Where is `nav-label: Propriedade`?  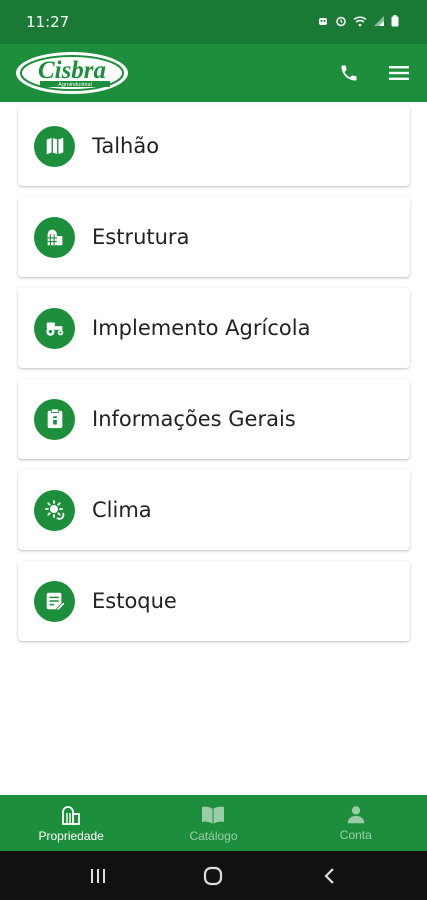 nav-label: Propriedade is located at coordinates (71, 836).